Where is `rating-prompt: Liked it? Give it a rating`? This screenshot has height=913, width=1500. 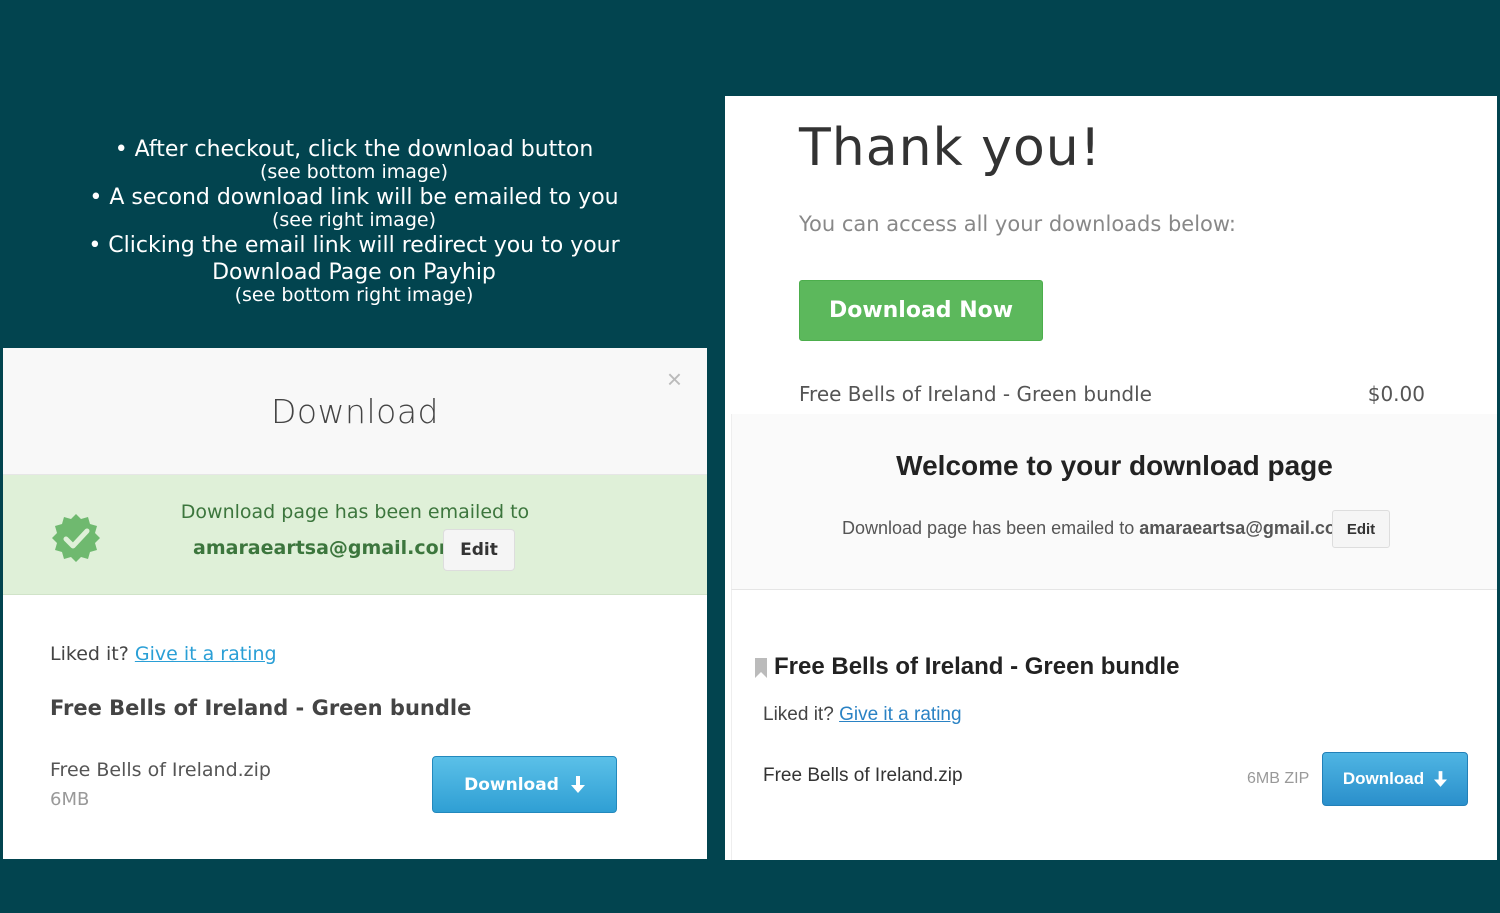
rating-prompt: Liked it? Give it a rating is located at coordinates (163, 654).